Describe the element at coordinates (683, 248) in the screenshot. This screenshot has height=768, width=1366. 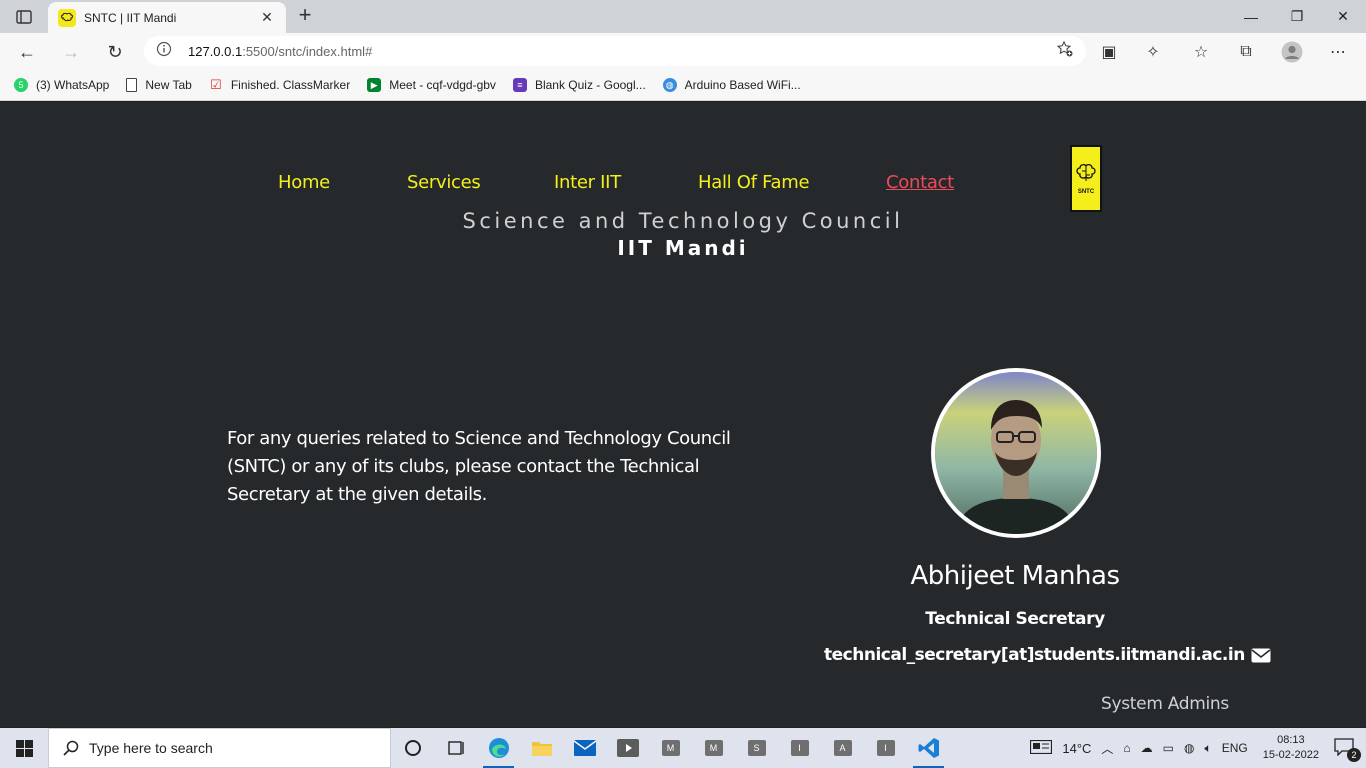
I see `institute-title: IIT Mandi` at that location.